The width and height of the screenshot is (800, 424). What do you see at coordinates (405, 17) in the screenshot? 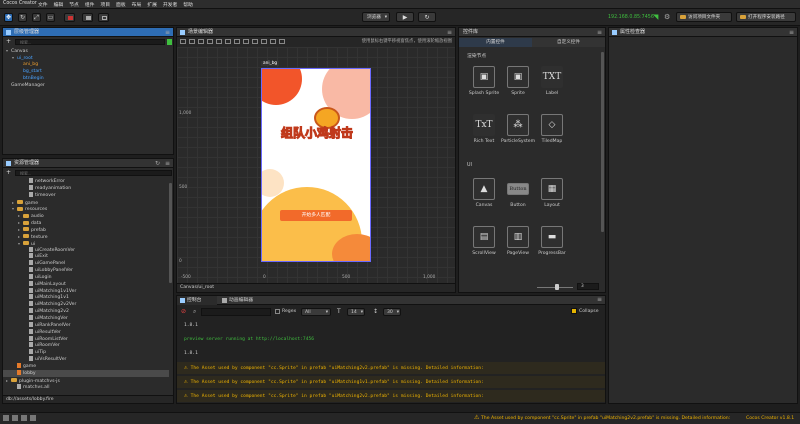
I see `play-button: ▶` at bounding box center [405, 17].